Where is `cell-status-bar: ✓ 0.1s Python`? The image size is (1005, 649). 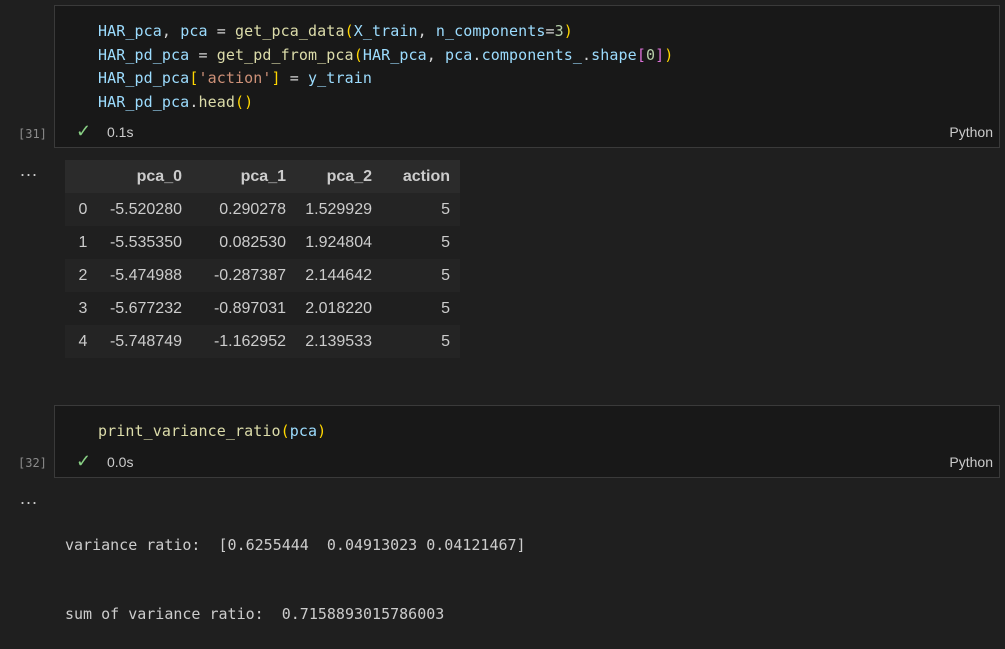
cell-status-bar: ✓ 0.1s Python is located at coordinates (527, 133).